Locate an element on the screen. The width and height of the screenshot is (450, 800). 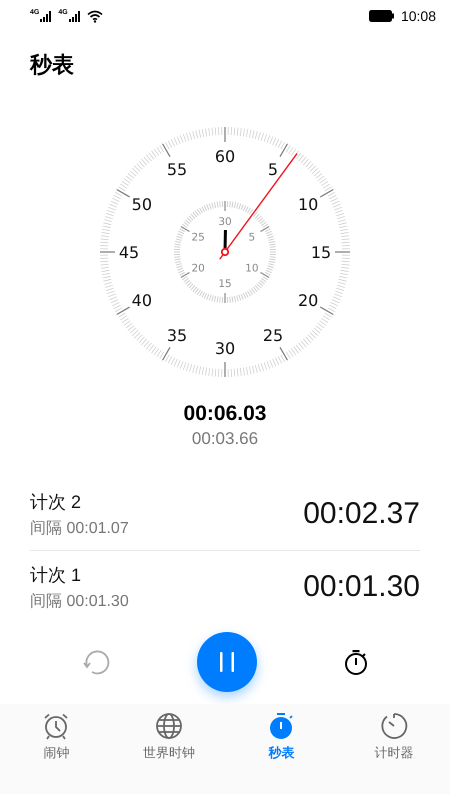
lap-interval: 间隔 00:01.30 is located at coordinates (80, 602).